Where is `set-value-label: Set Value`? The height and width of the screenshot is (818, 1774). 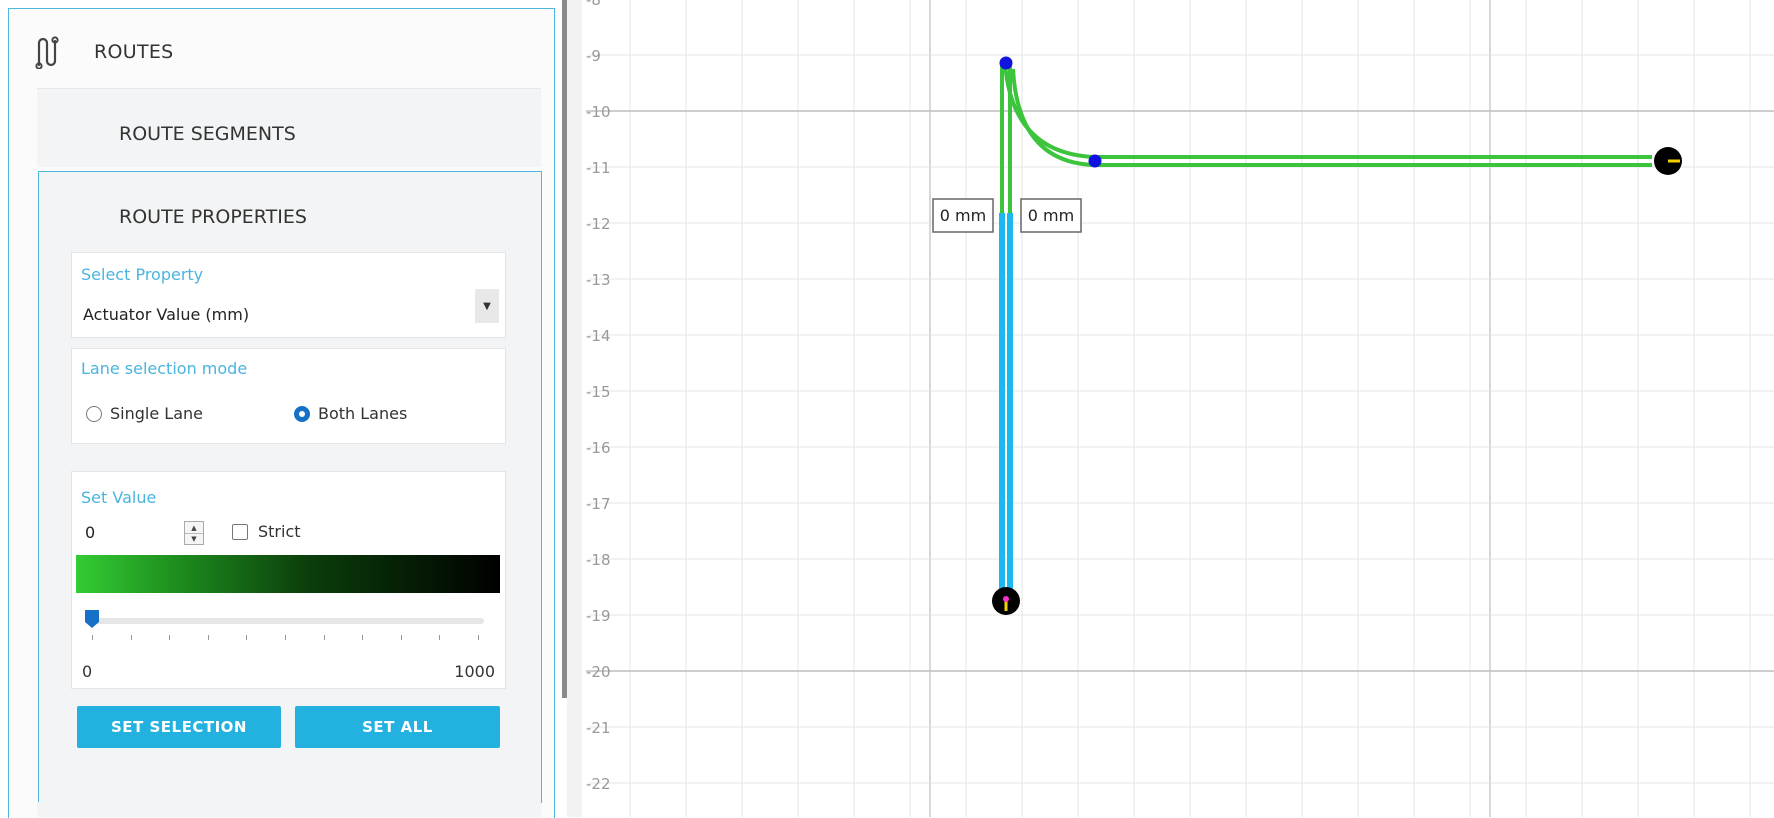
set-value-label: Set Value is located at coordinates (119, 497).